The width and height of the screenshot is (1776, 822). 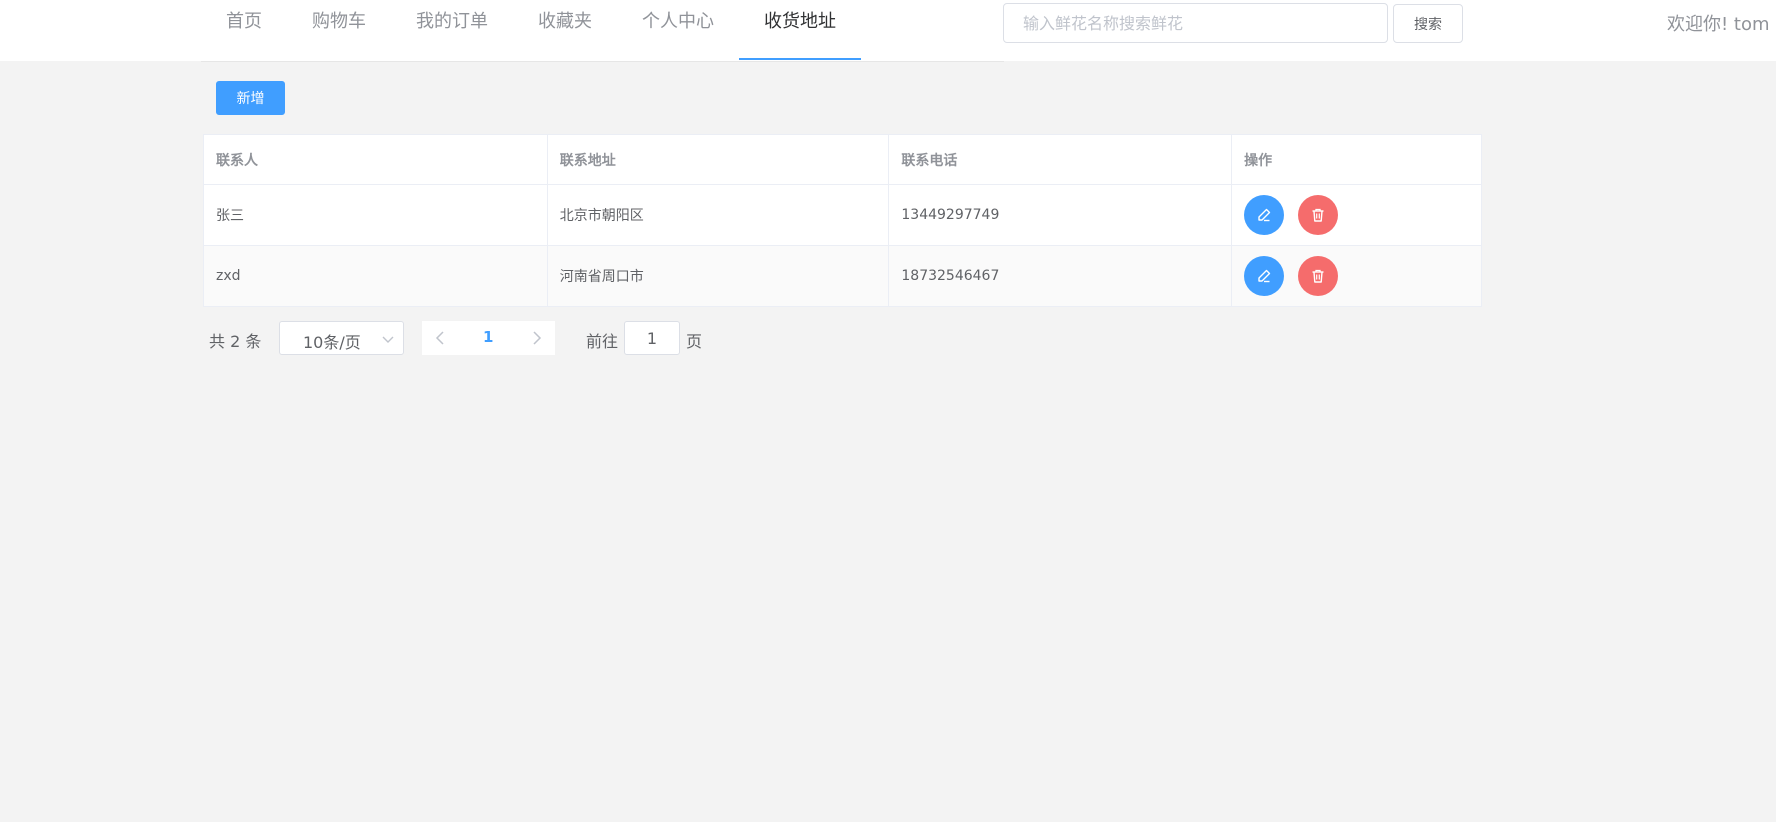 What do you see at coordinates (1060, 159) in the screenshot?
I see `column-header-phone: 联系电话` at bounding box center [1060, 159].